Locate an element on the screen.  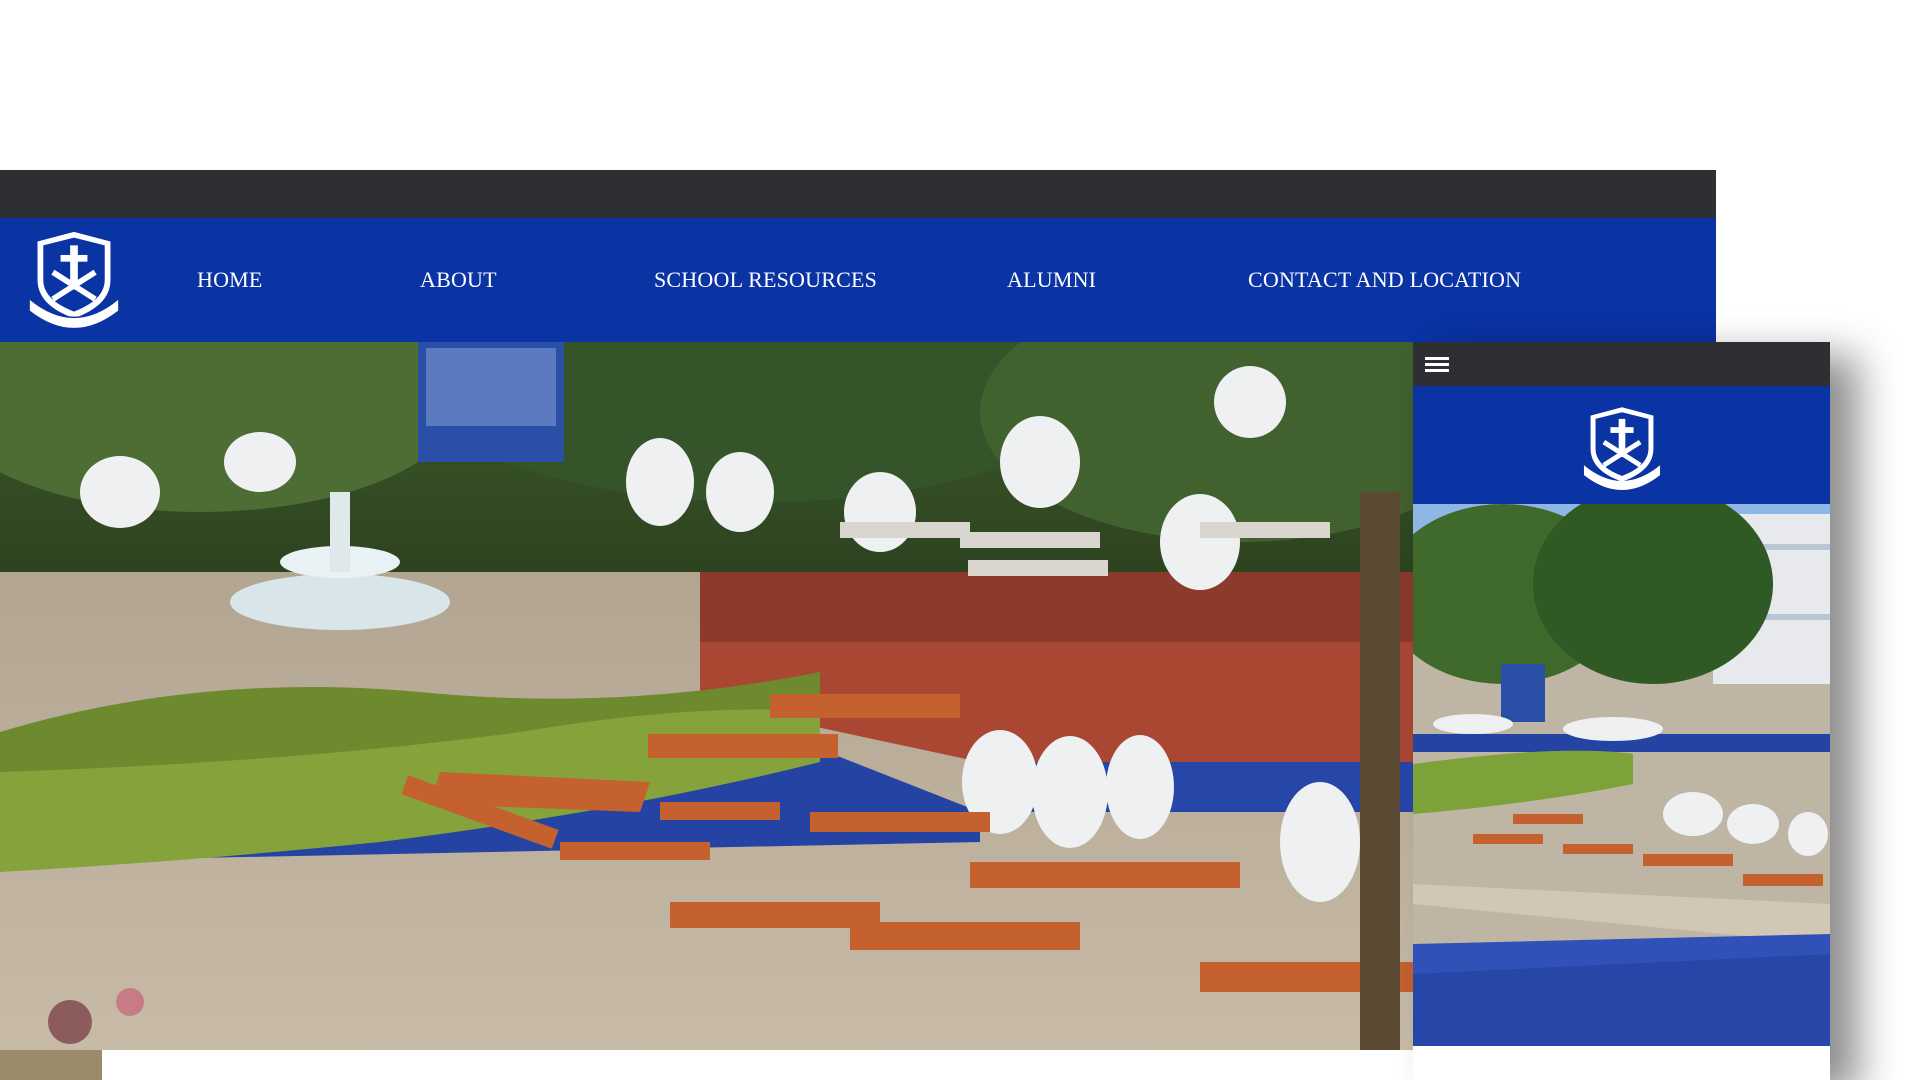
mobile-top-bar is located at coordinates (1621, 364).